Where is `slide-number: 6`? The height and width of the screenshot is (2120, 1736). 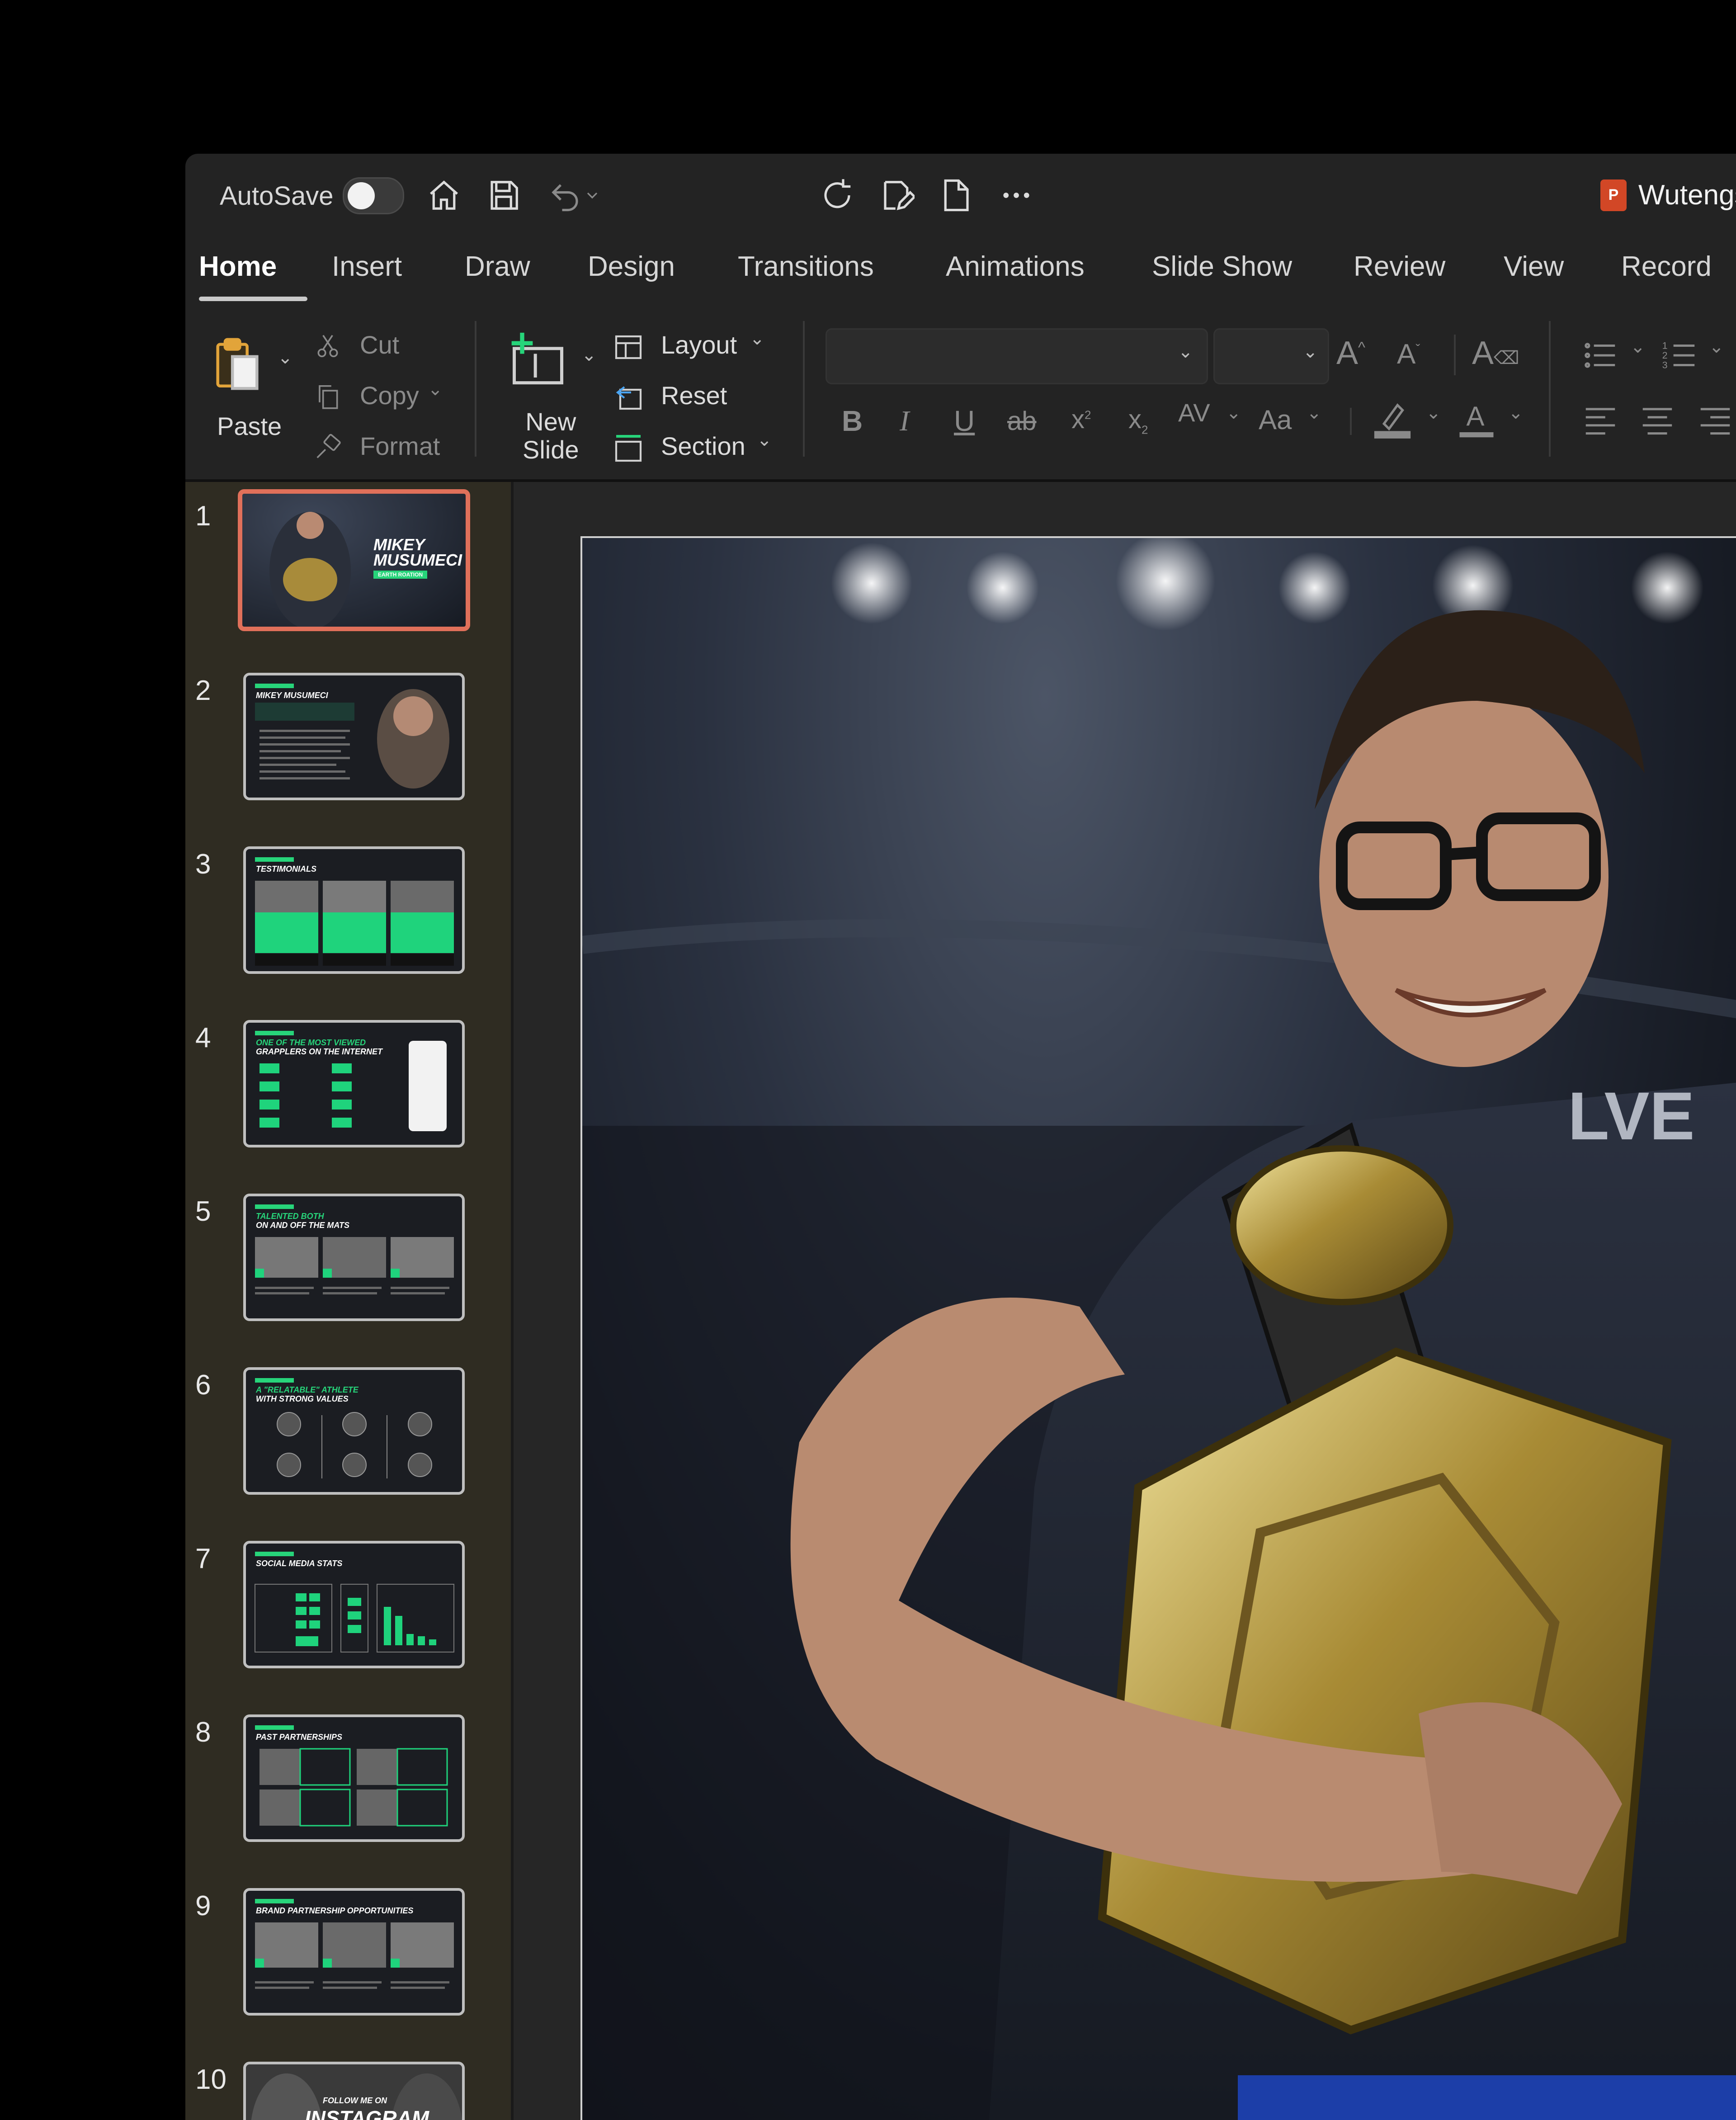
slide-number: 6 is located at coordinates (203, 1385).